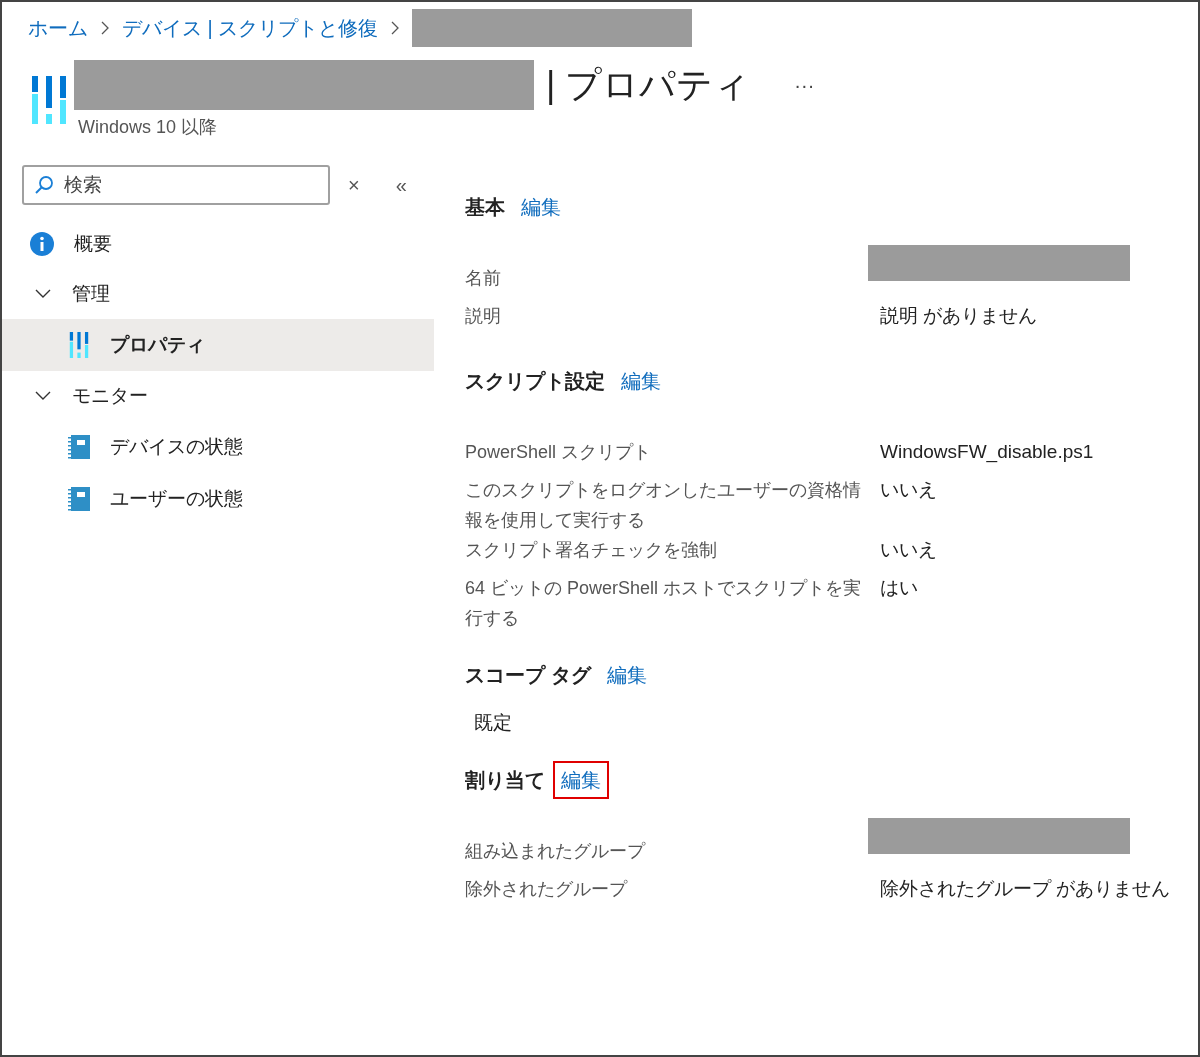 This screenshot has height=1057, width=1200. I want to click on nav-item: 概要, so click(218, 244).